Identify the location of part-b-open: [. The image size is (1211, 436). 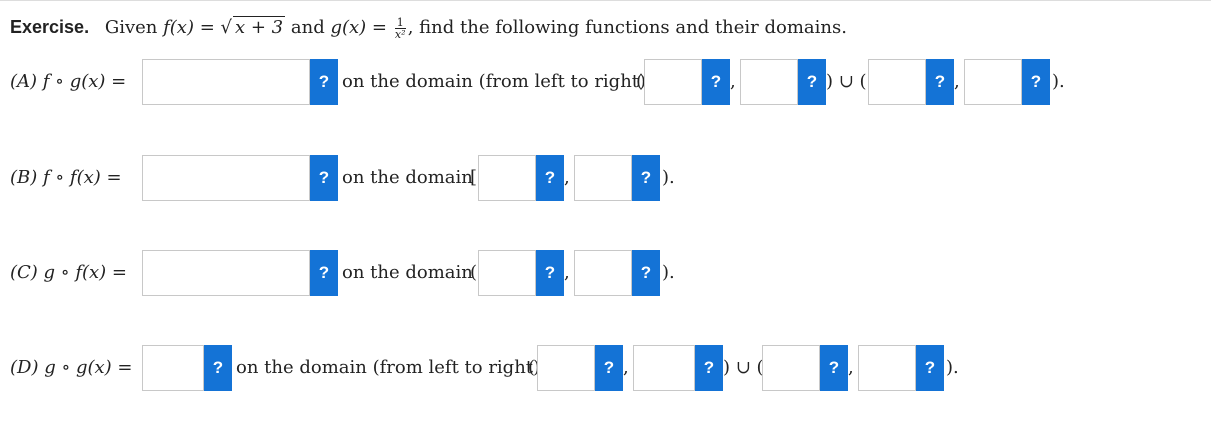
(474, 177).